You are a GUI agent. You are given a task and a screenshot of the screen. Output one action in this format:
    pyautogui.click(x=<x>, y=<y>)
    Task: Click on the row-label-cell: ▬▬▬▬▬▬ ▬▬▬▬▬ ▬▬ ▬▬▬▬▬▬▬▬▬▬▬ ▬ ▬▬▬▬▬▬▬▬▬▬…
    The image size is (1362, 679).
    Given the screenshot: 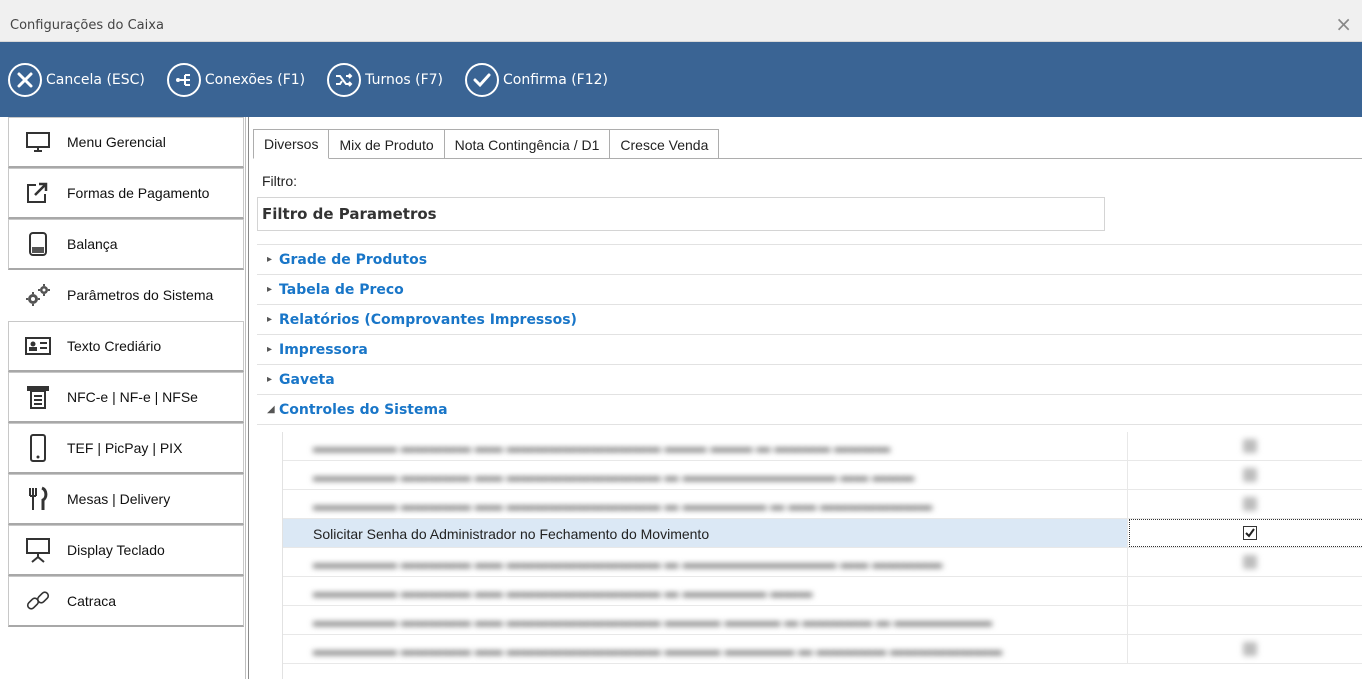 What is the action you would take?
    pyautogui.click(x=705, y=562)
    